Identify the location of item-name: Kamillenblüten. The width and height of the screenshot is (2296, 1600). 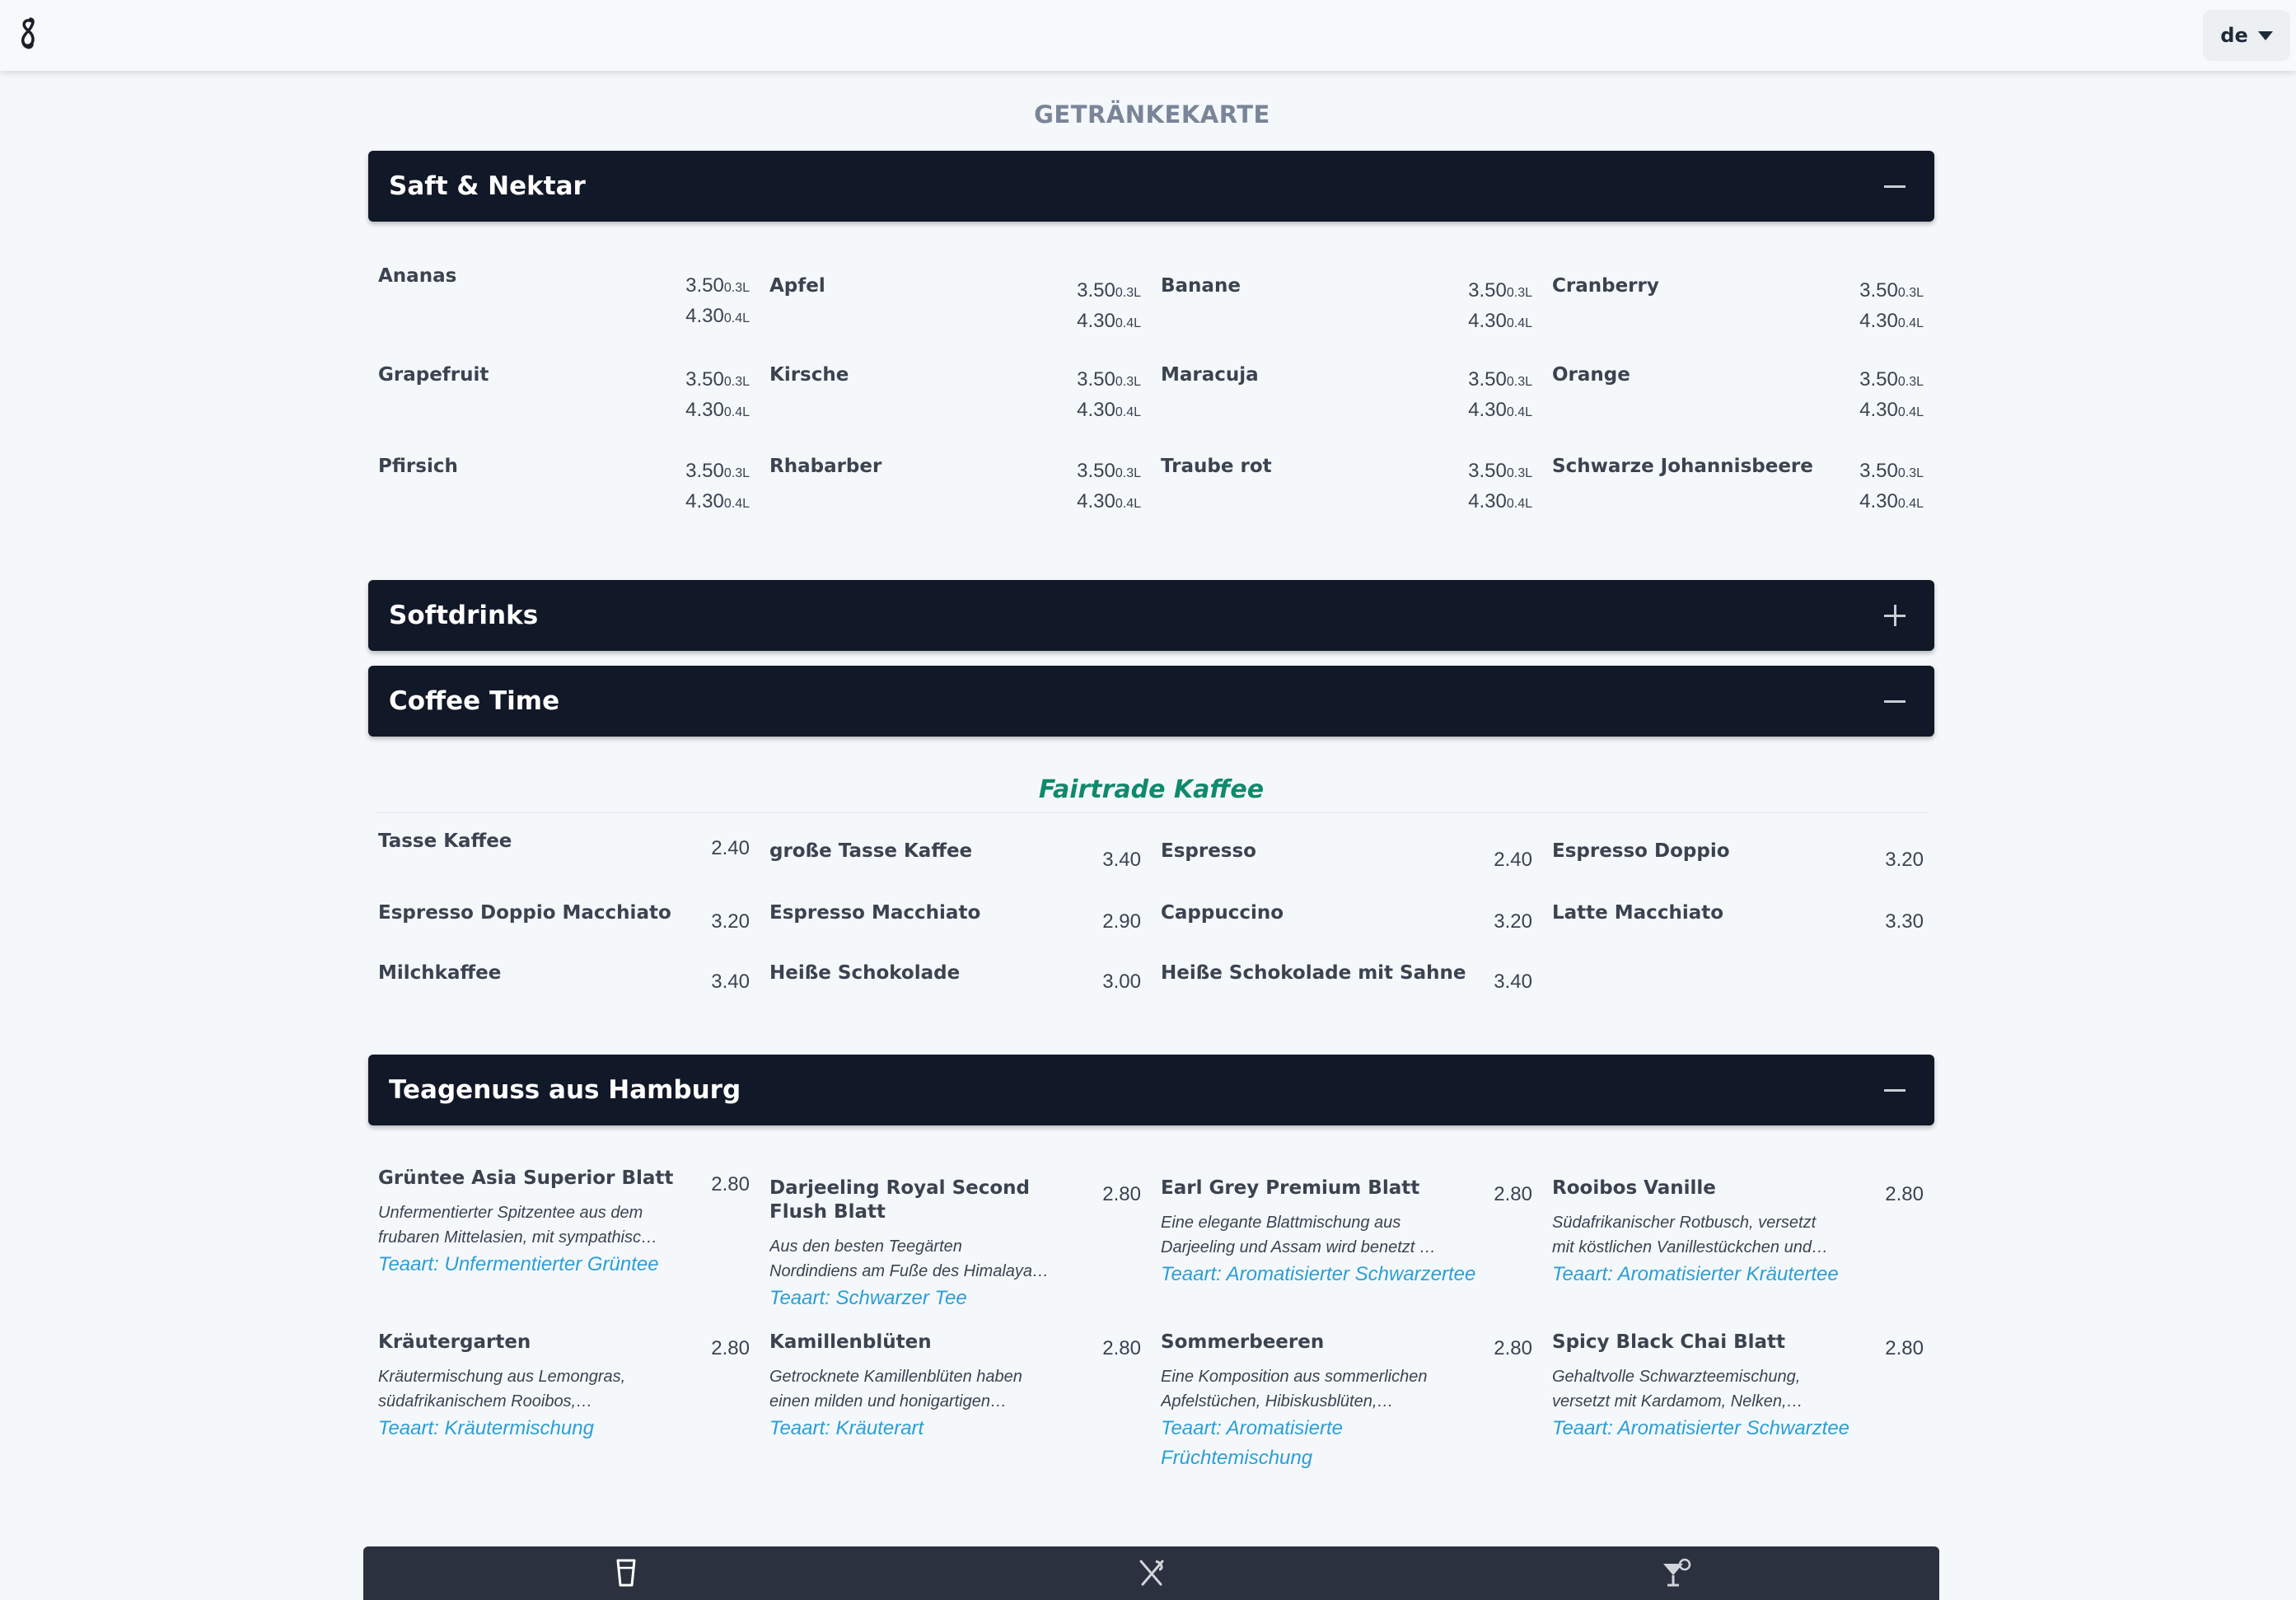
(850, 1342).